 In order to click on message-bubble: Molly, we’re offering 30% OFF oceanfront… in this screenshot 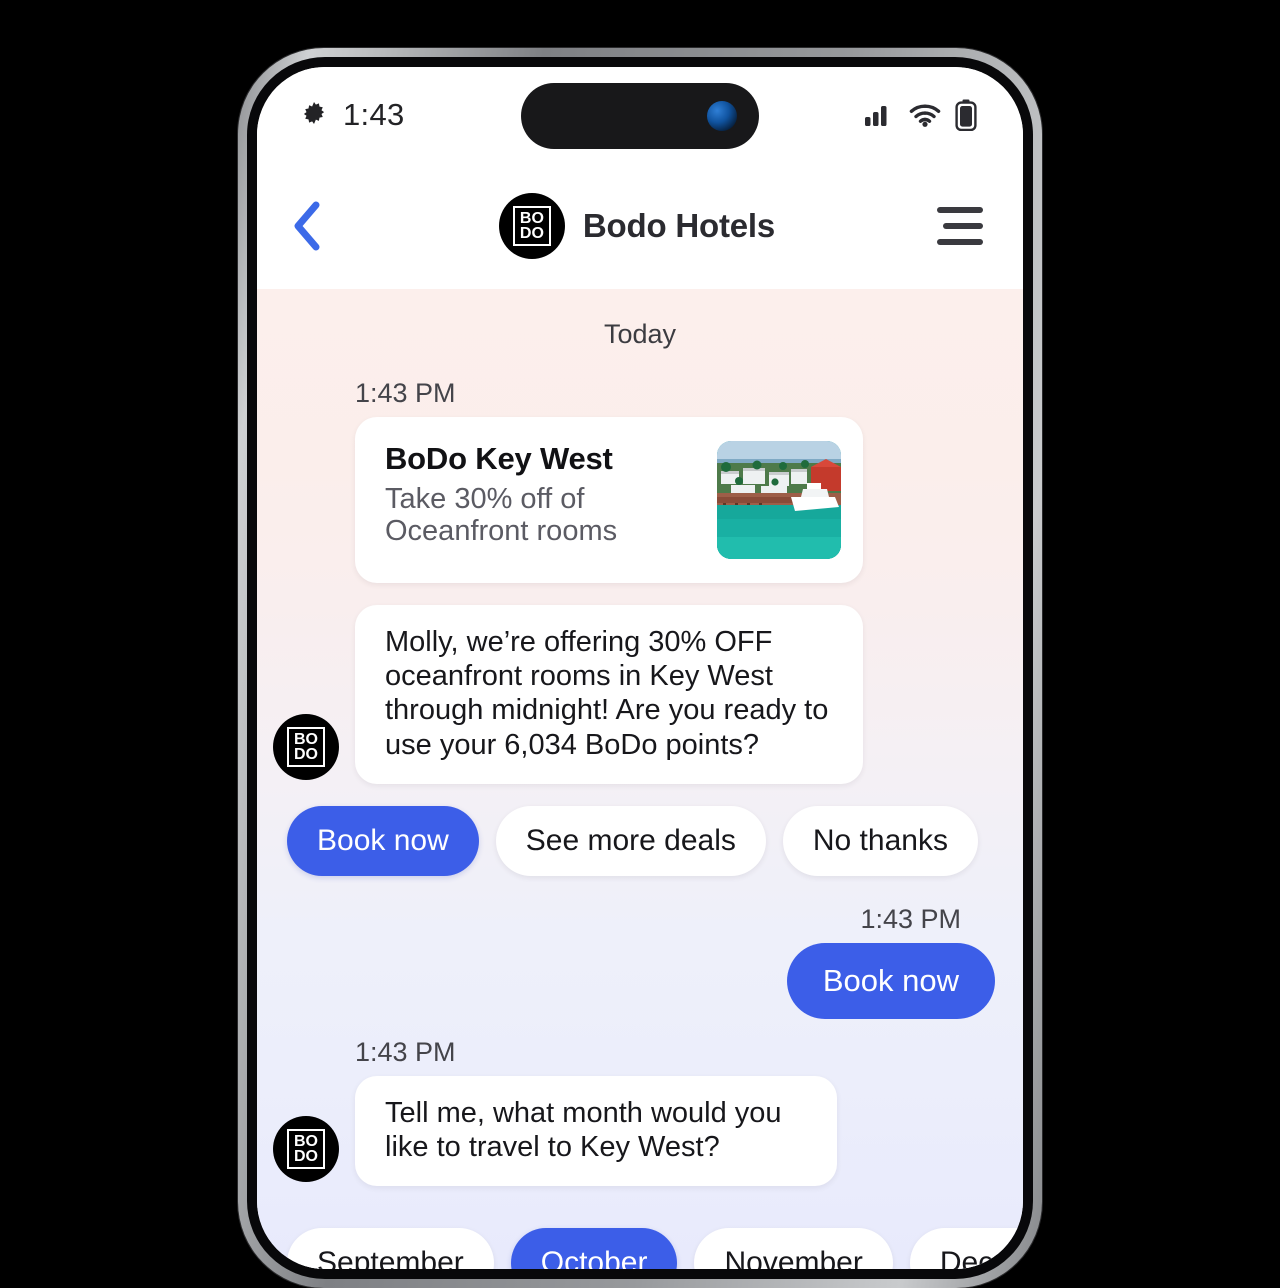, I will do `click(609, 694)`.